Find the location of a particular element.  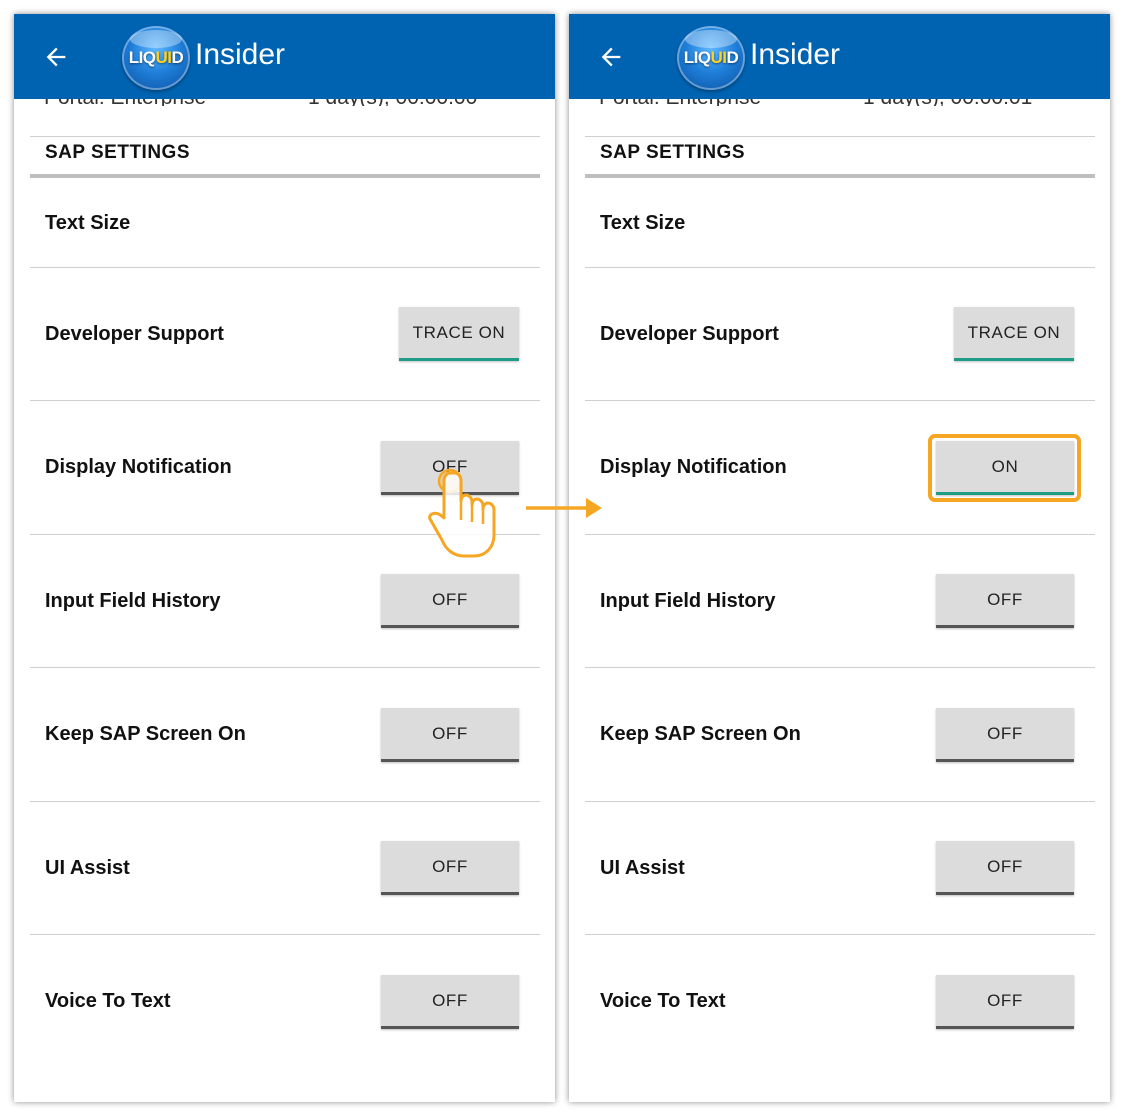

hand-pointer-icon is located at coordinates (462, 513).